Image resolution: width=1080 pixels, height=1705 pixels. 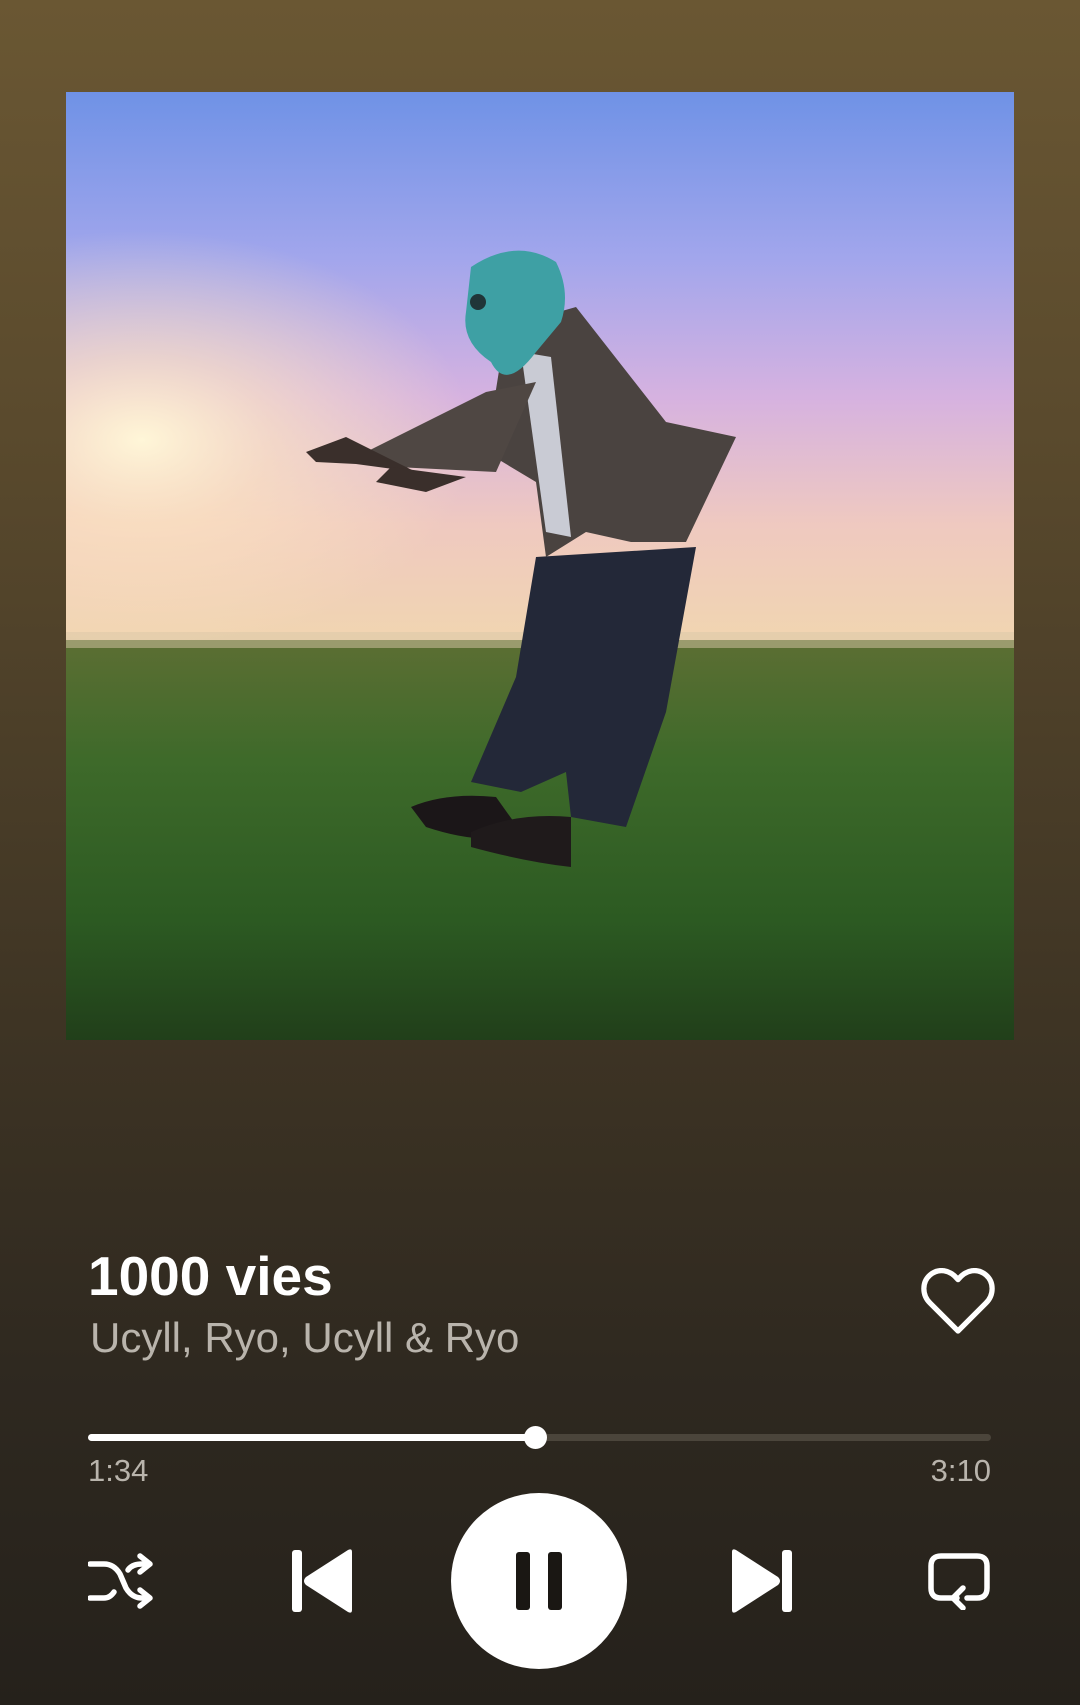 I want to click on shuffle-button, so click(x=121, y=1581).